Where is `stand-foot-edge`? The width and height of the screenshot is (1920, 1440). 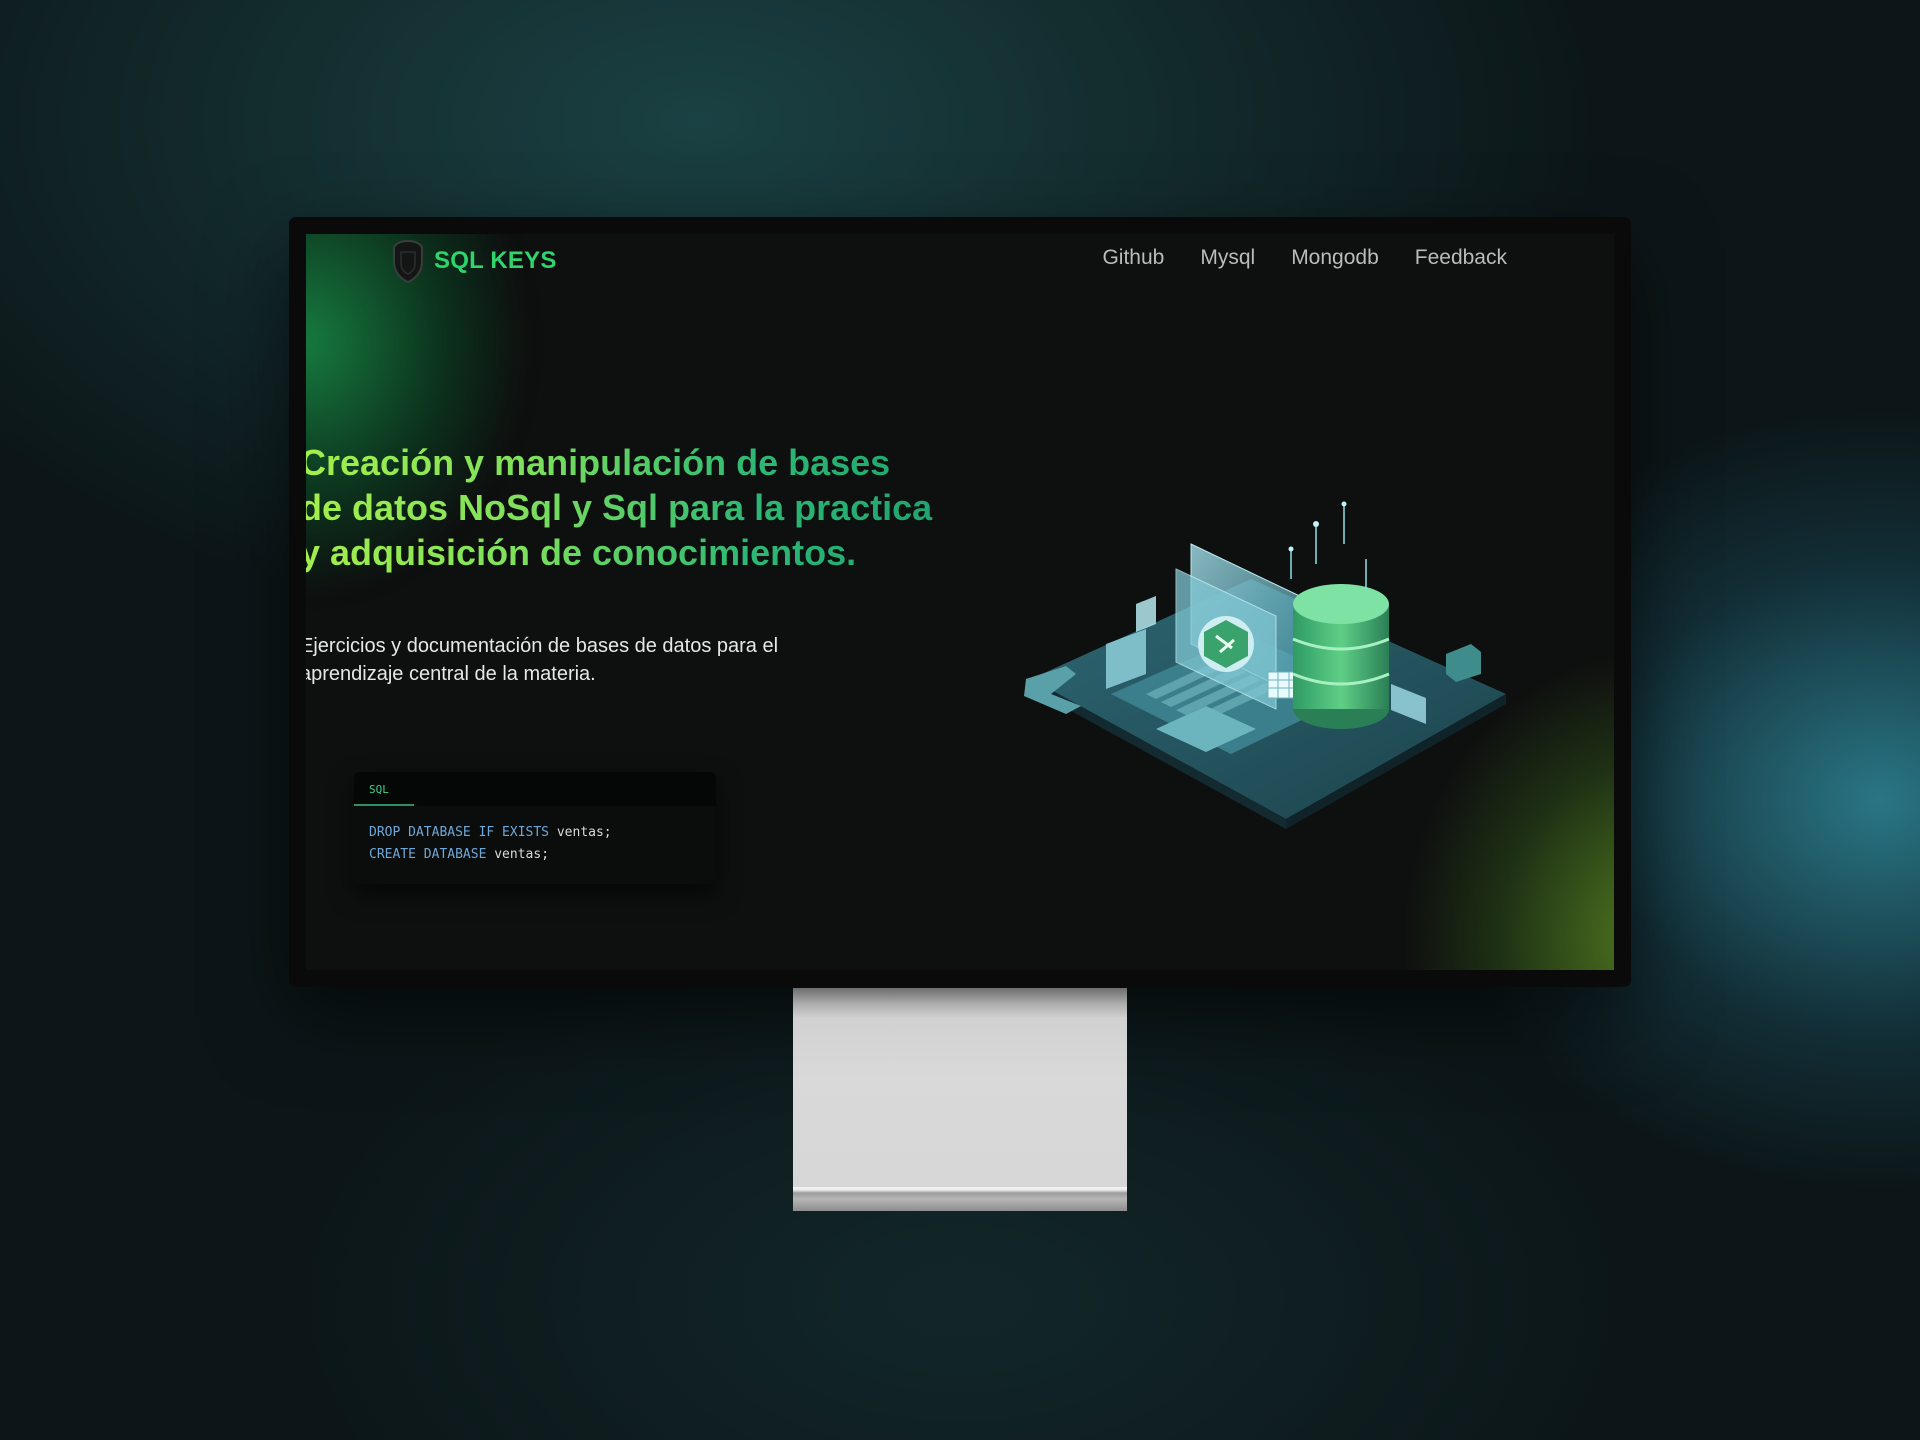 stand-foot-edge is located at coordinates (960, 1199).